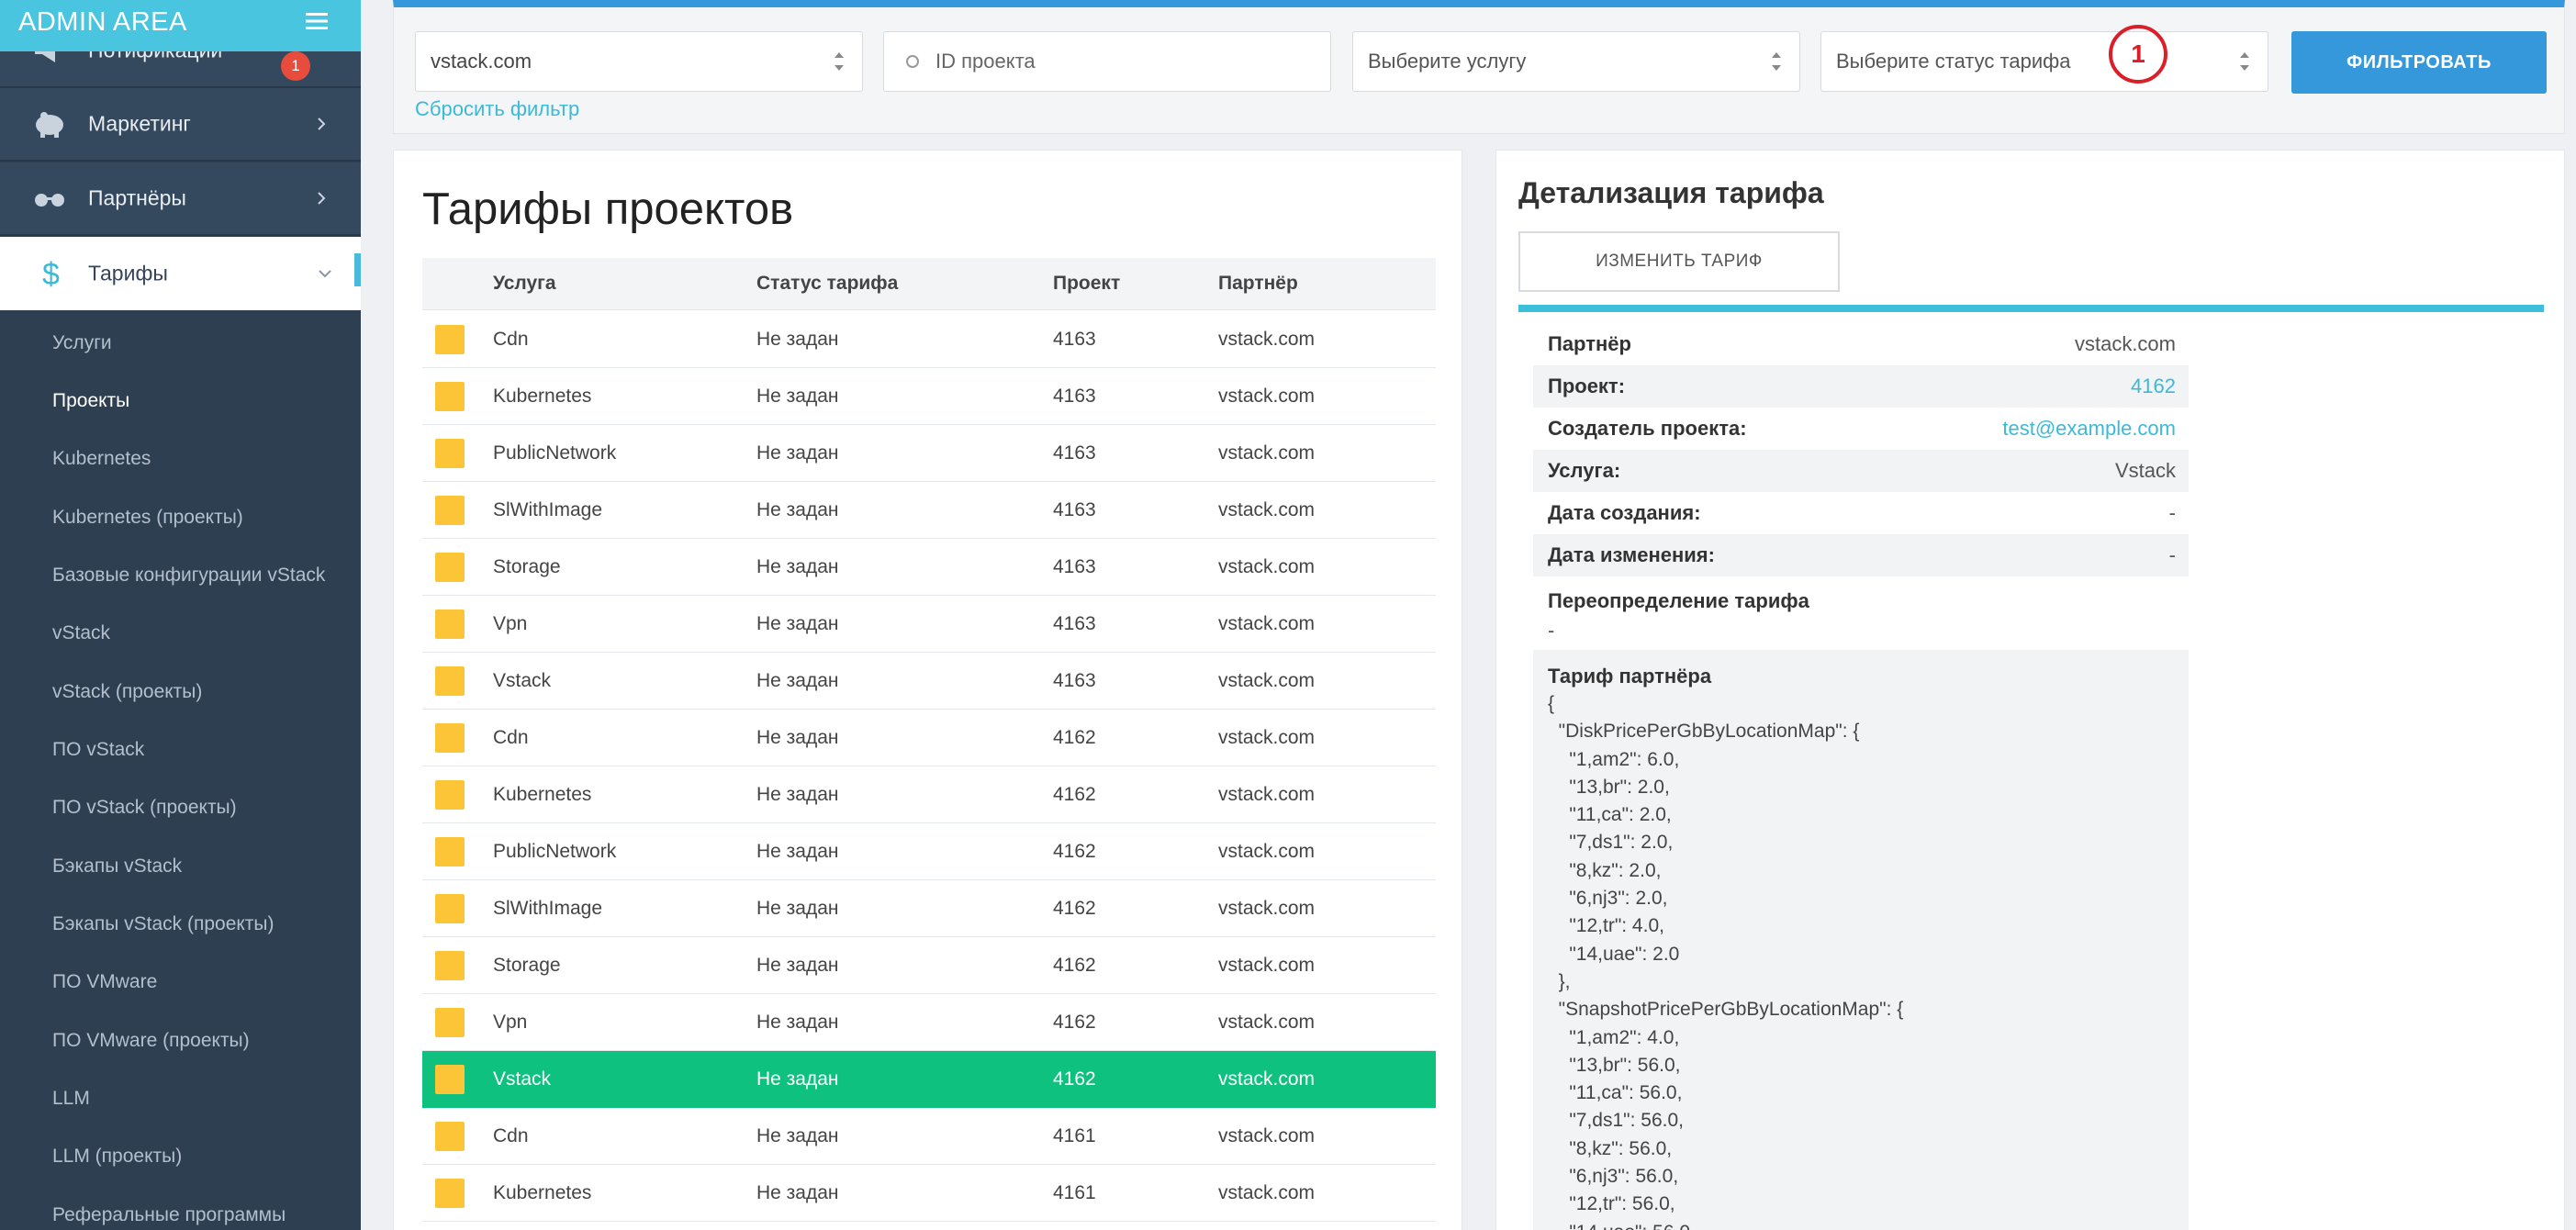 The width and height of the screenshot is (2576, 1230). Describe the element at coordinates (2153, 386) in the screenshot. I see `detail-value-link: 4162` at that location.